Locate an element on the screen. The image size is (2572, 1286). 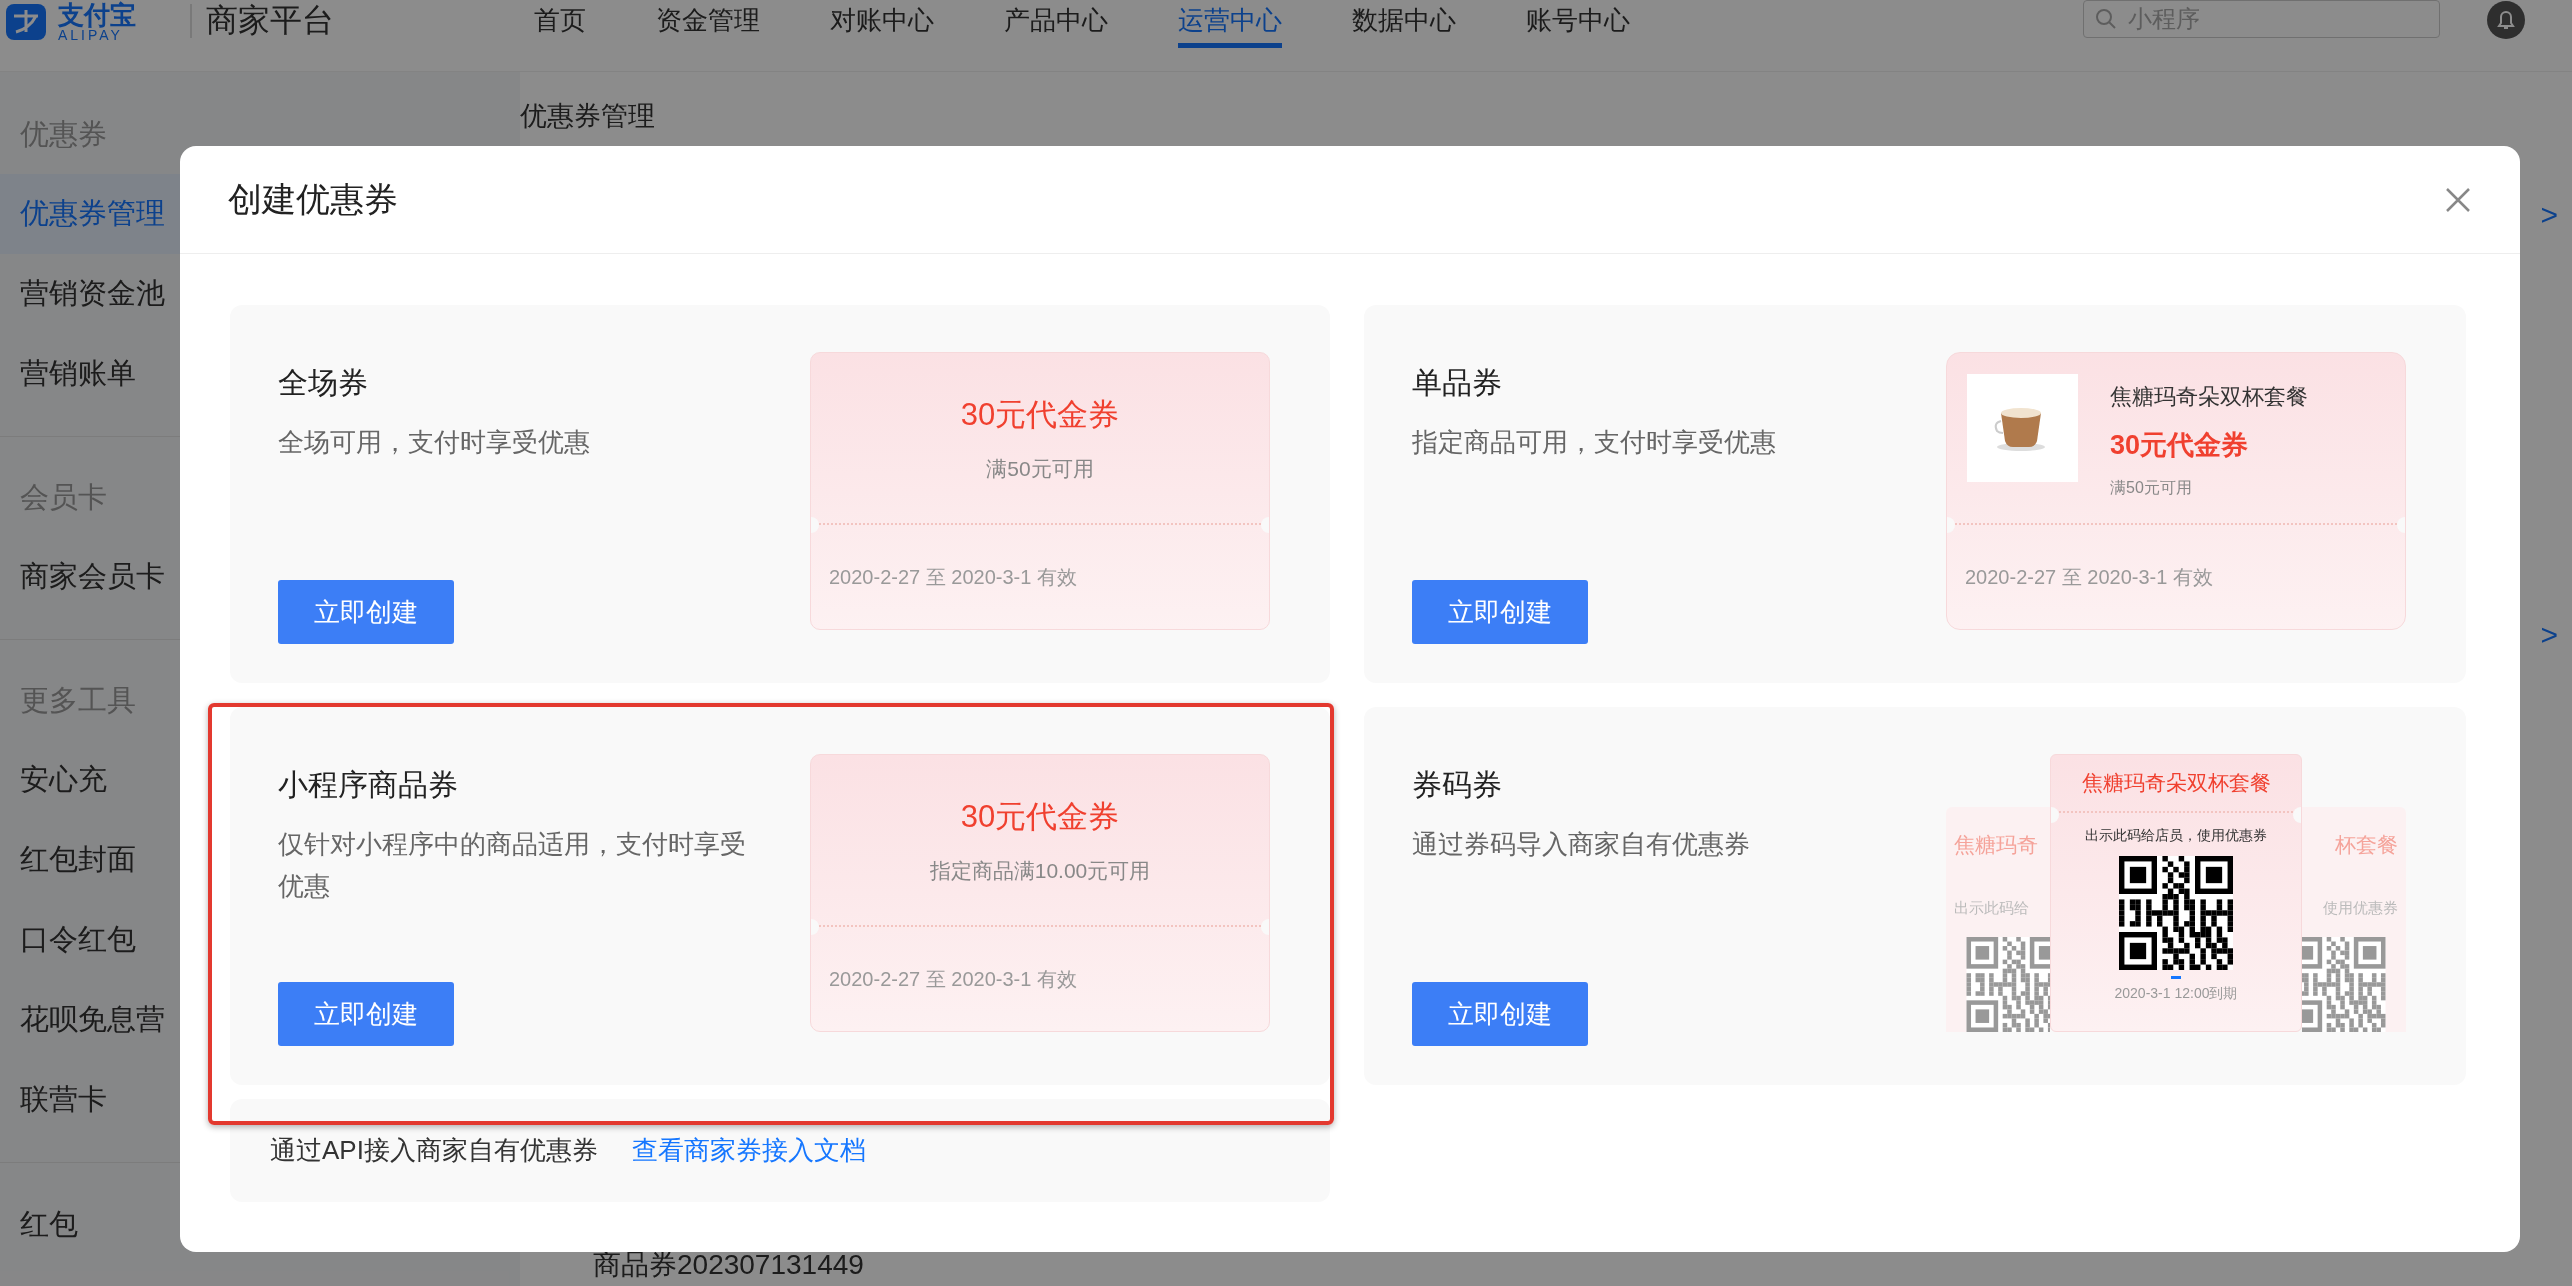
nav-tab: 资金管理 is located at coordinates (708, 24).